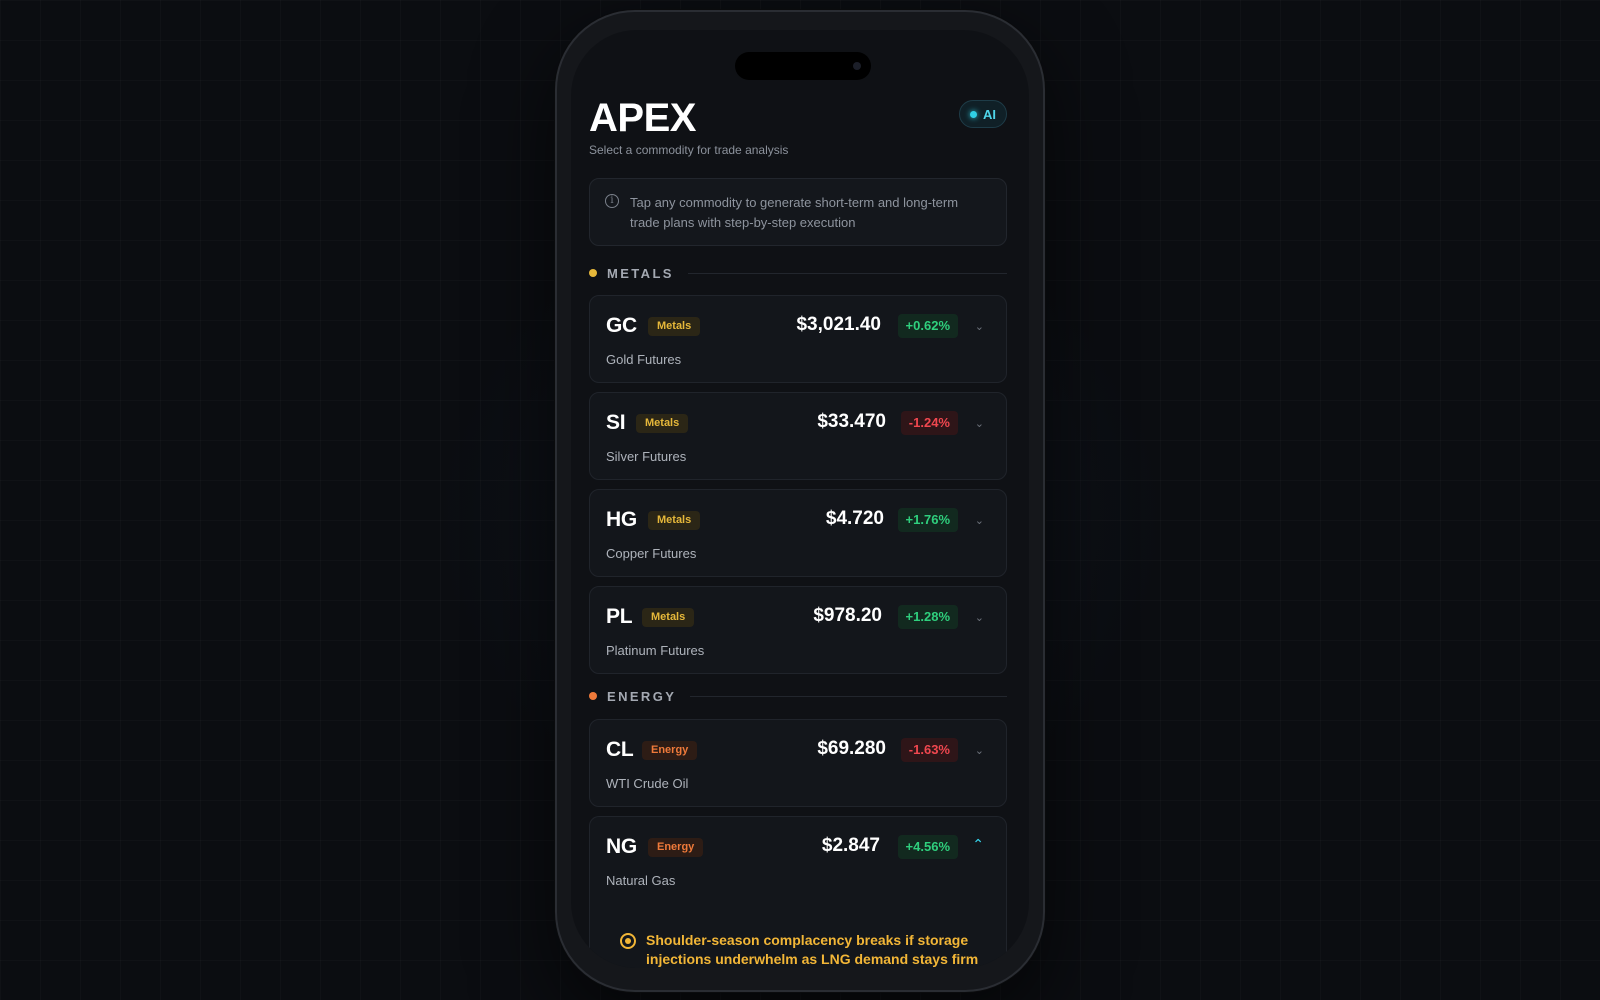 The image size is (1600, 1000). I want to click on section-label: ENERGY, so click(642, 696).